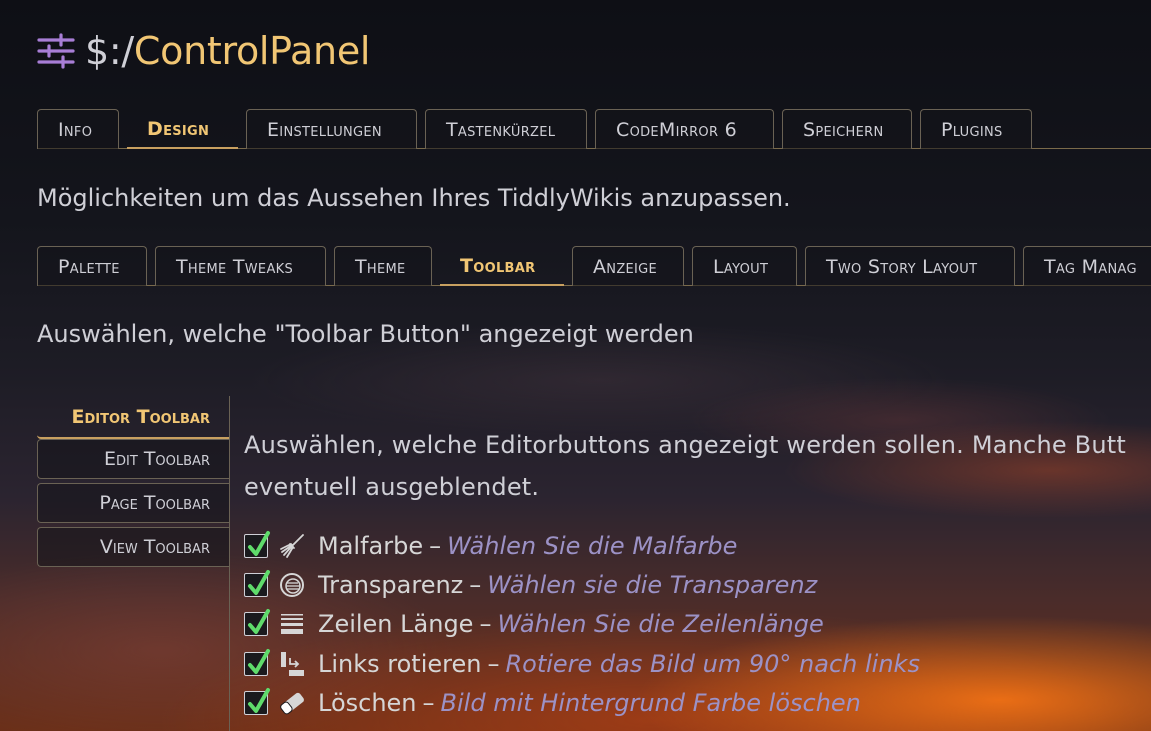  I want to click on tab-einstellungen: Einstellungen, so click(331, 129).